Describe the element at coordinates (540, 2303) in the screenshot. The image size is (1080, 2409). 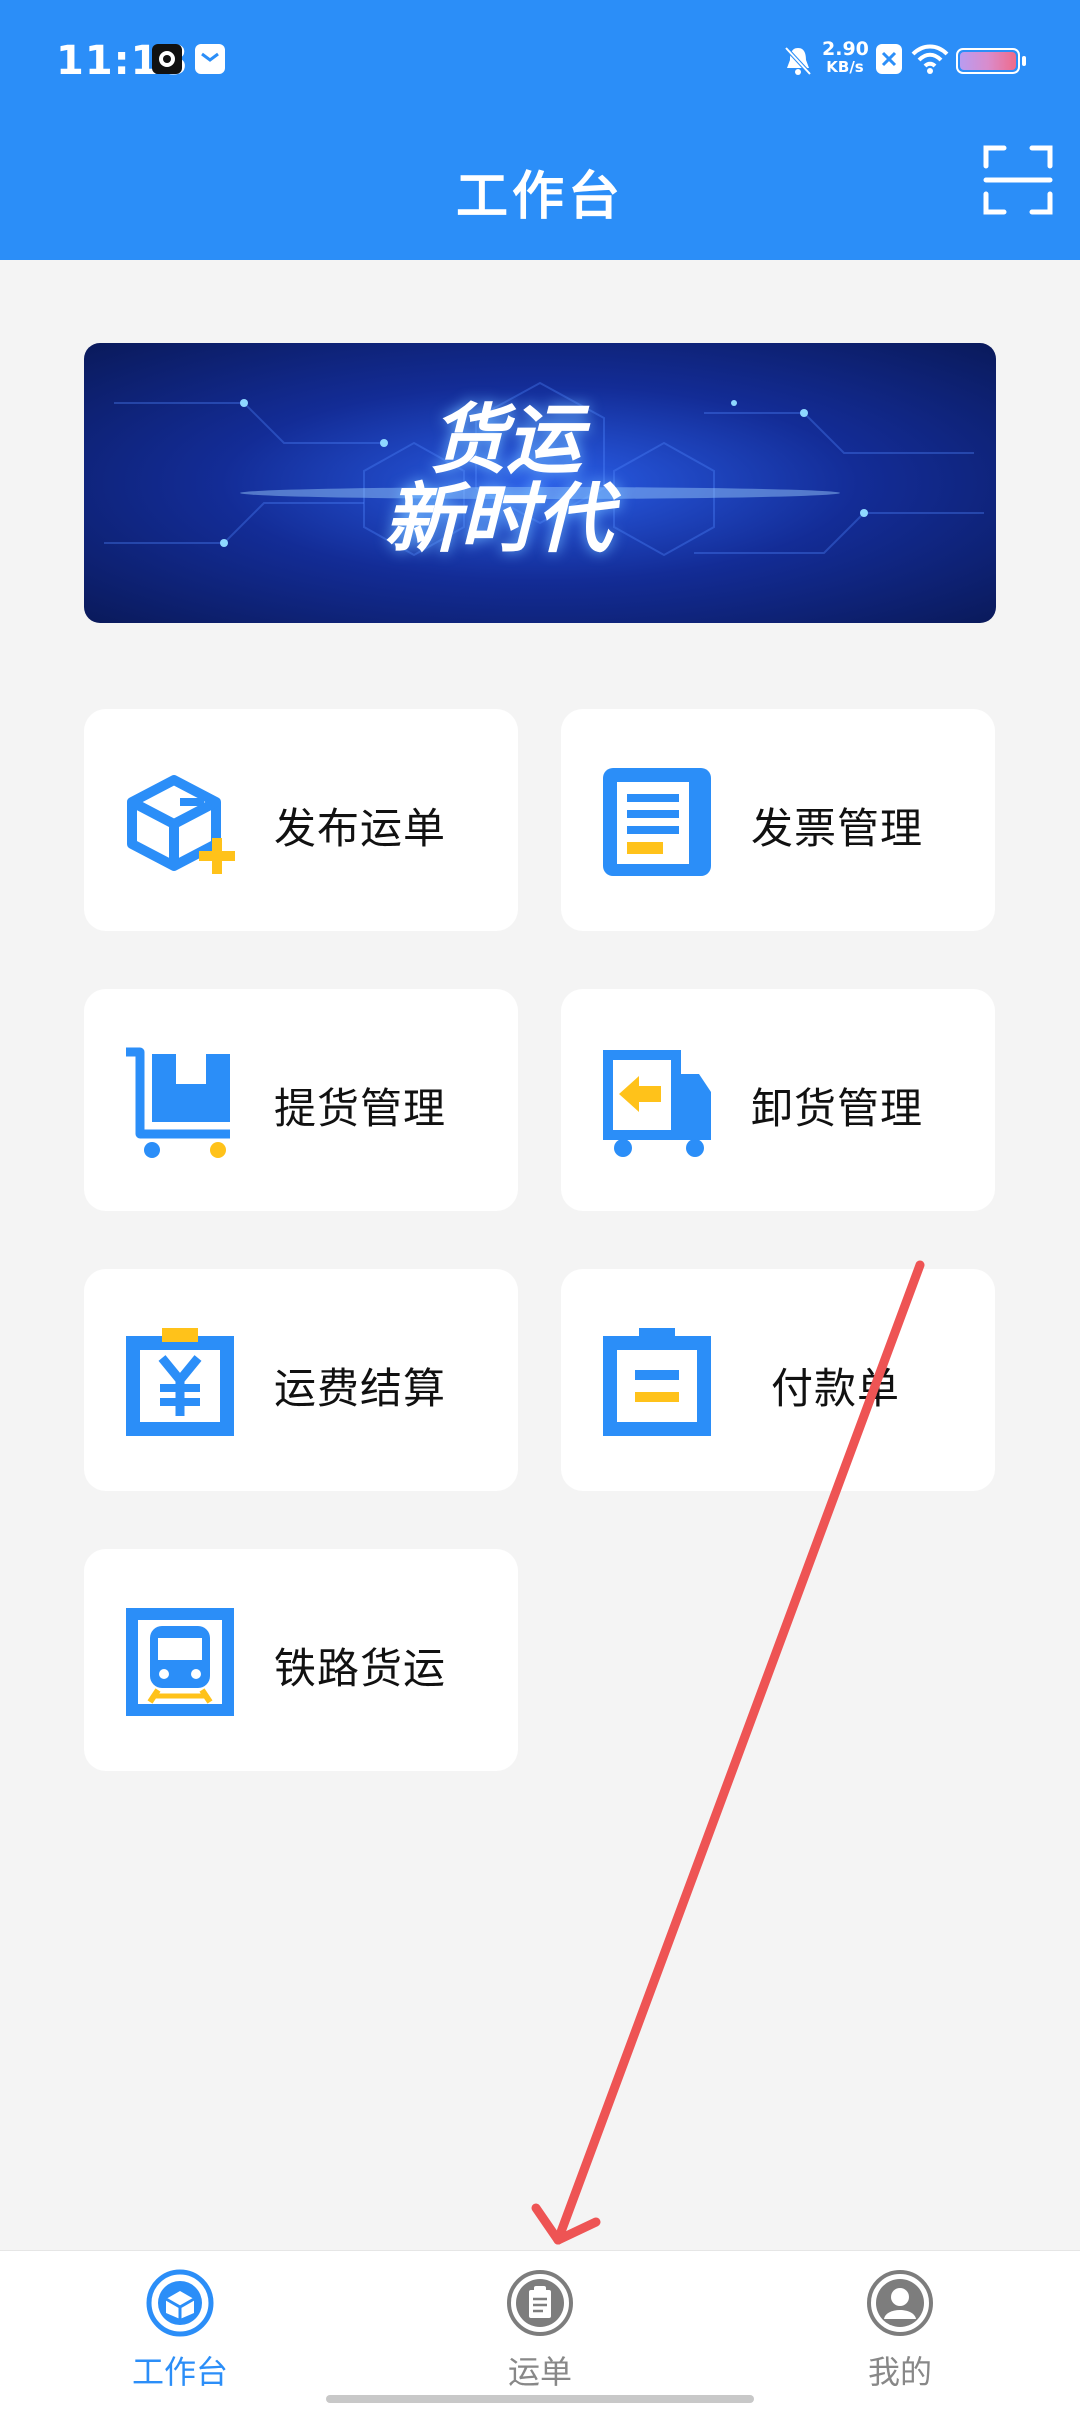
I see `clipboard-icon` at that location.